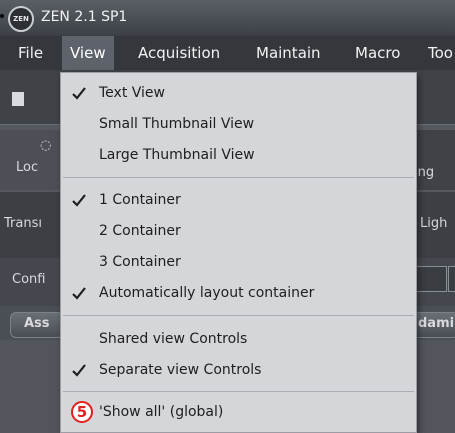 This screenshot has width=455, height=433. I want to click on configuration-field, so click(431, 279).